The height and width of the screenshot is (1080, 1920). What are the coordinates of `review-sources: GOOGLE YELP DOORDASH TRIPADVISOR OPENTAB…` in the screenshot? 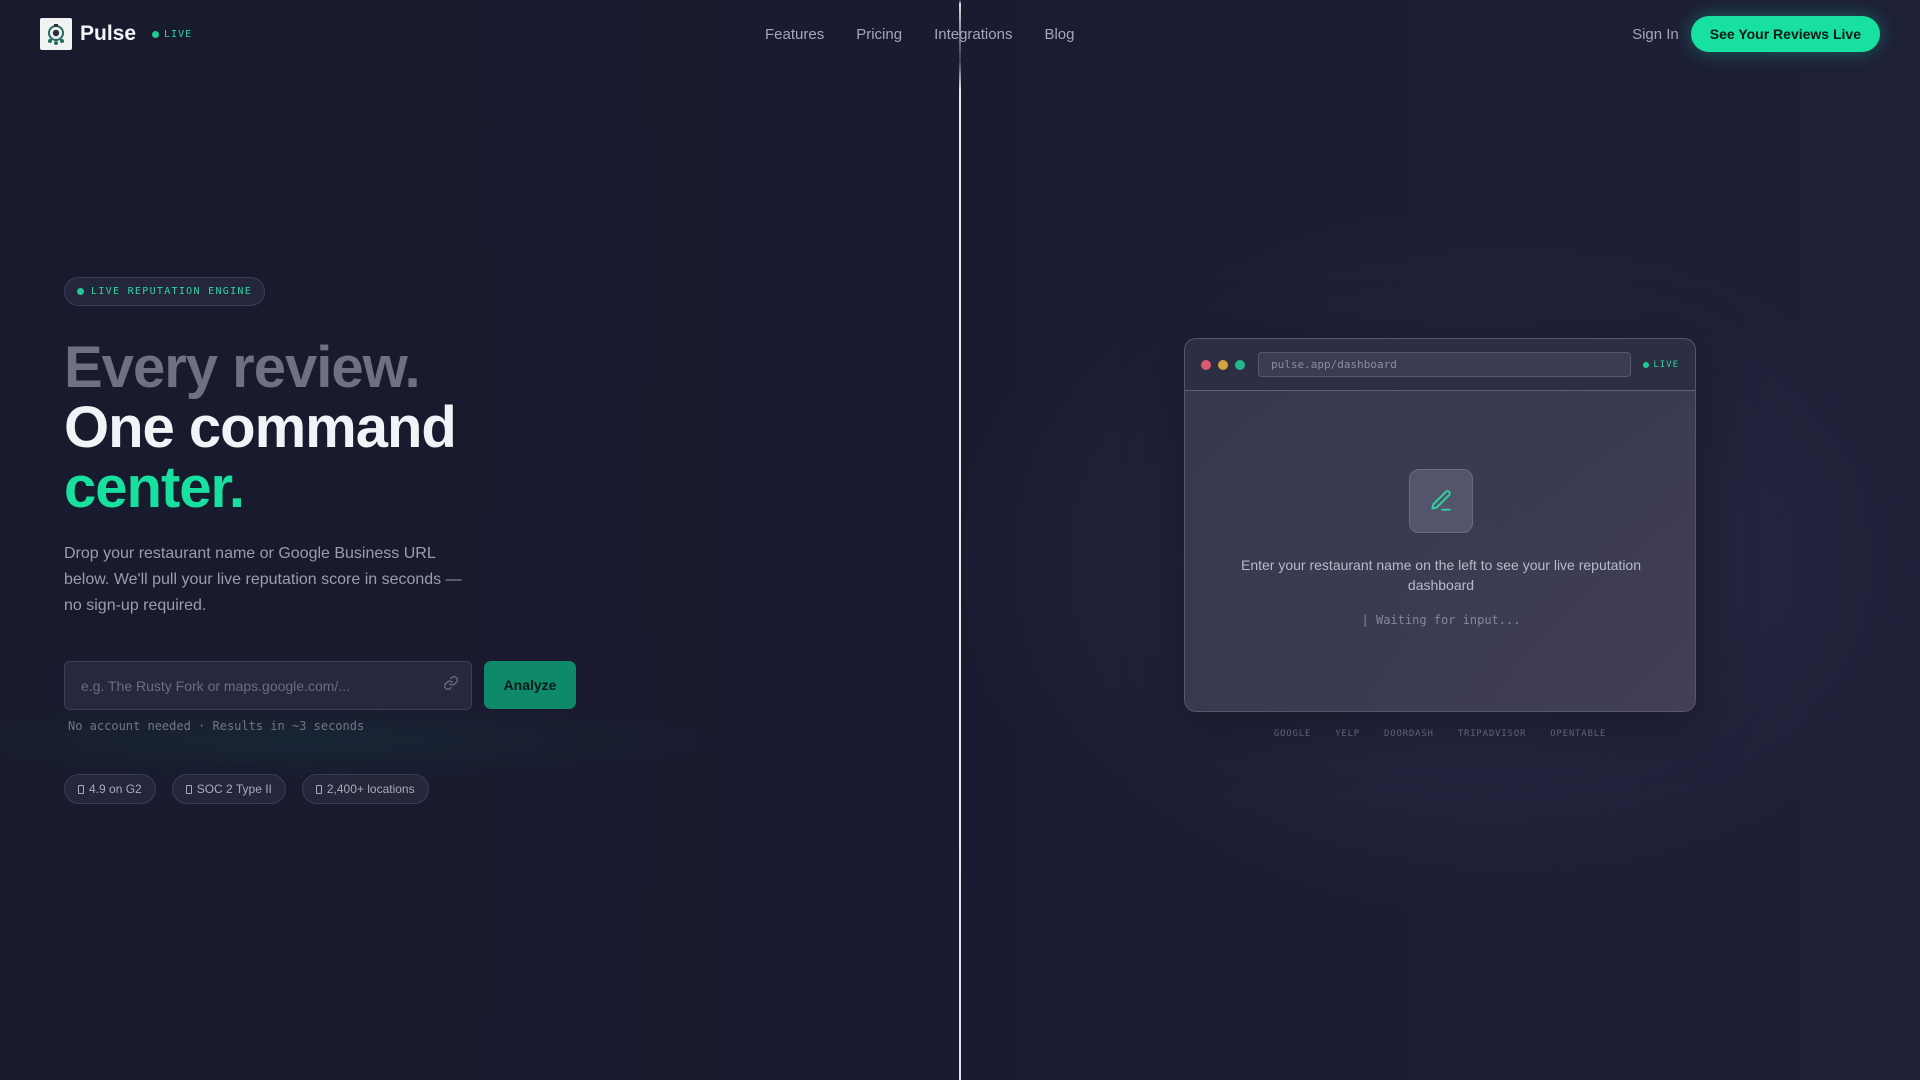 It's located at (1440, 734).